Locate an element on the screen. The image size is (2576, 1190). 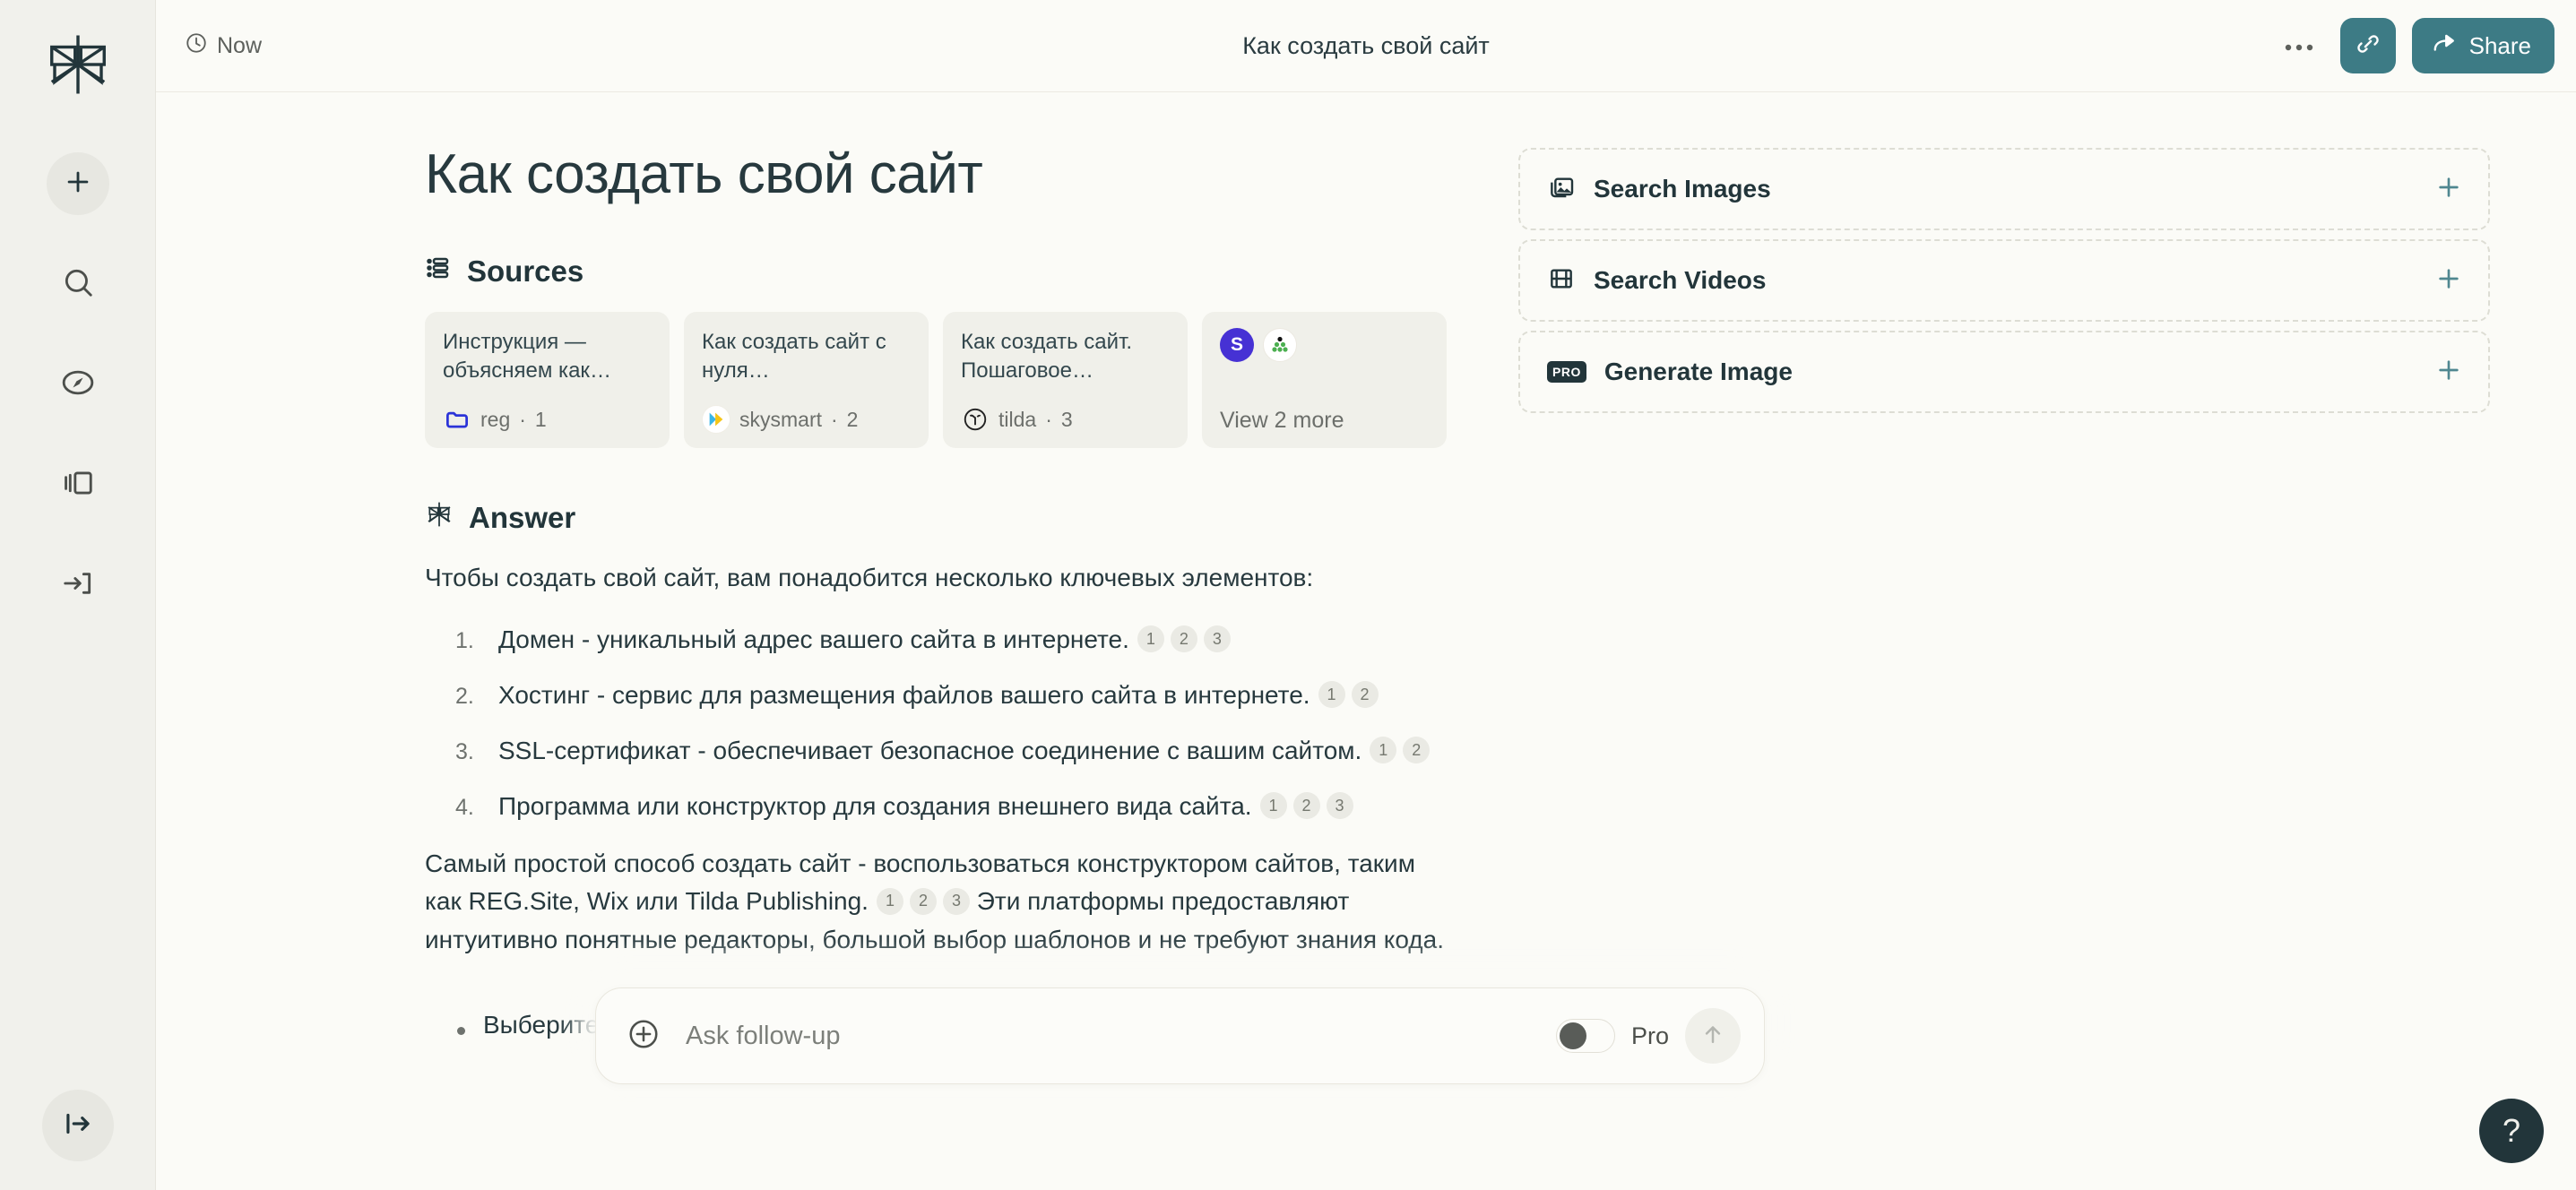
sources-heading-label: Sources is located at coordinates (525, 271).